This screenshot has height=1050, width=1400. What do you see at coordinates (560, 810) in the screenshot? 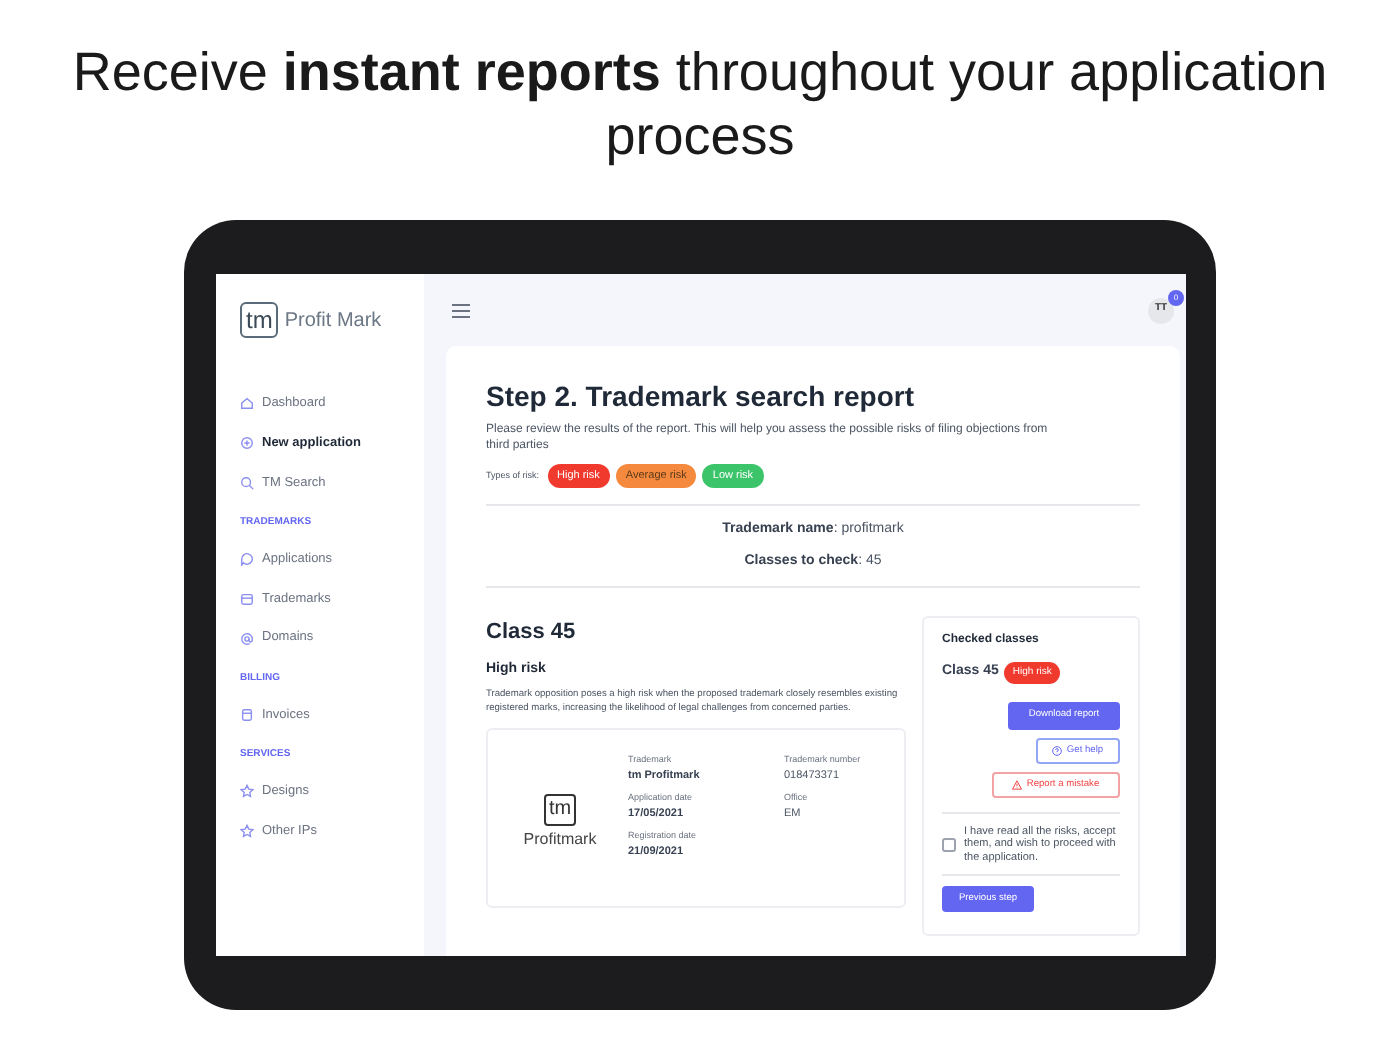
I see `trademark-logo-mark: tm` at bounding box center [560, 810].